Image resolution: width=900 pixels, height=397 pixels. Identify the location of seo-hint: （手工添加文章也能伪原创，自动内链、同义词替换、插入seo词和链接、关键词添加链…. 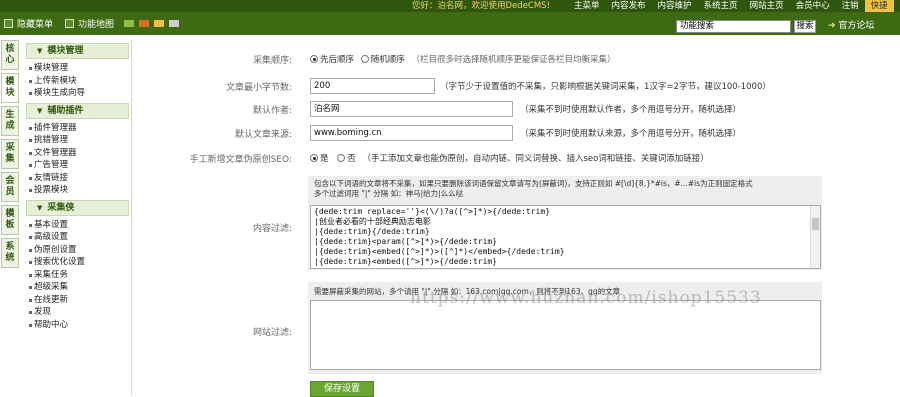
(535, 159).